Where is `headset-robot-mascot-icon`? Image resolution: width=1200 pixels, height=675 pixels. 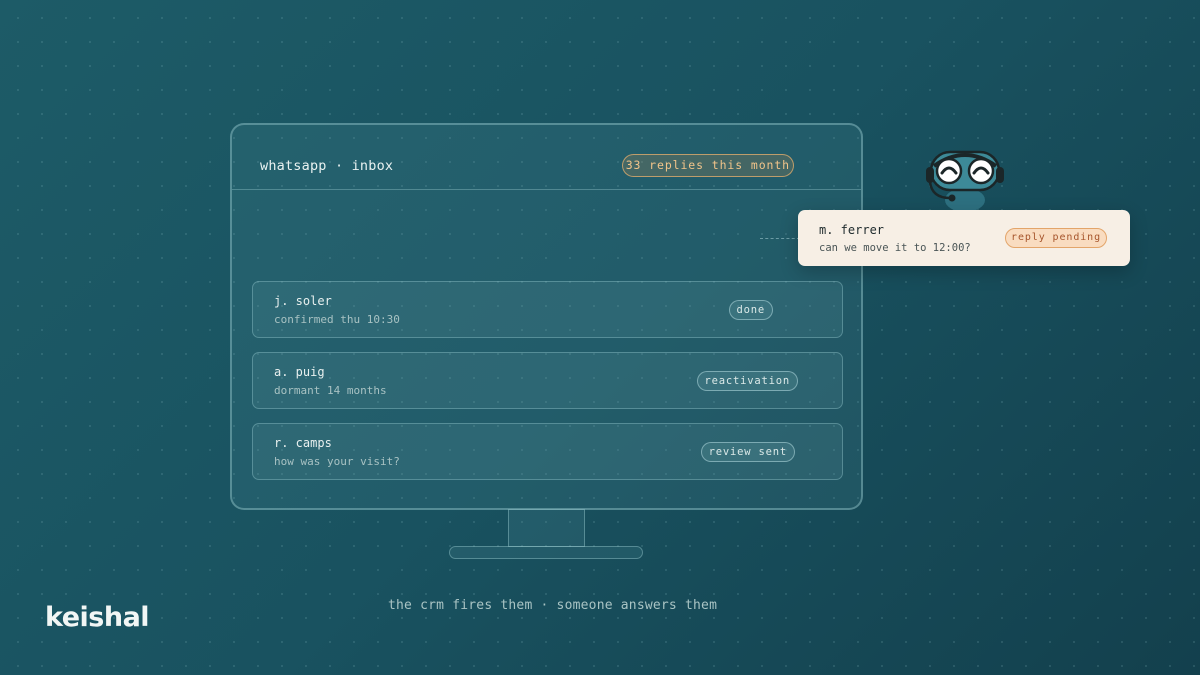
headset-robot-mascot-icon is located at coordinates (965, 181).